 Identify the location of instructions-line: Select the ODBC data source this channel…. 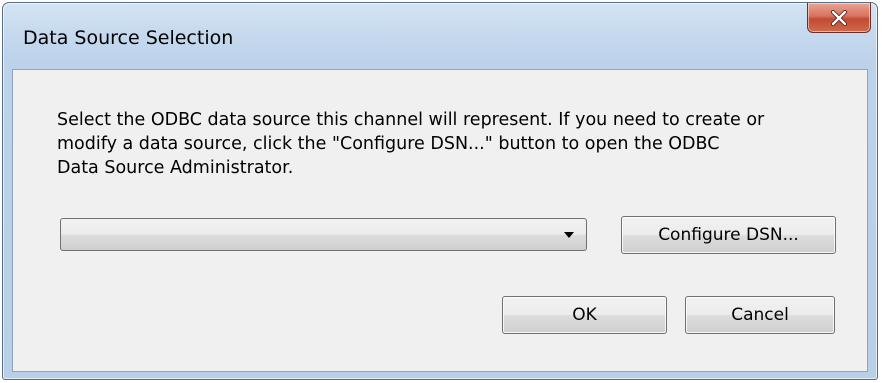
(411, 120).